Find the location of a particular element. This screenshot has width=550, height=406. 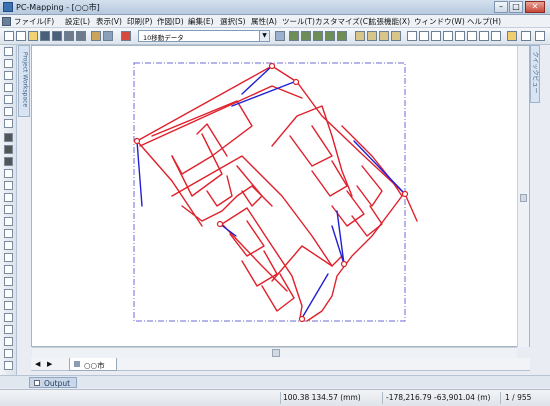

pointer-icon is located at coordinates (9, 36).